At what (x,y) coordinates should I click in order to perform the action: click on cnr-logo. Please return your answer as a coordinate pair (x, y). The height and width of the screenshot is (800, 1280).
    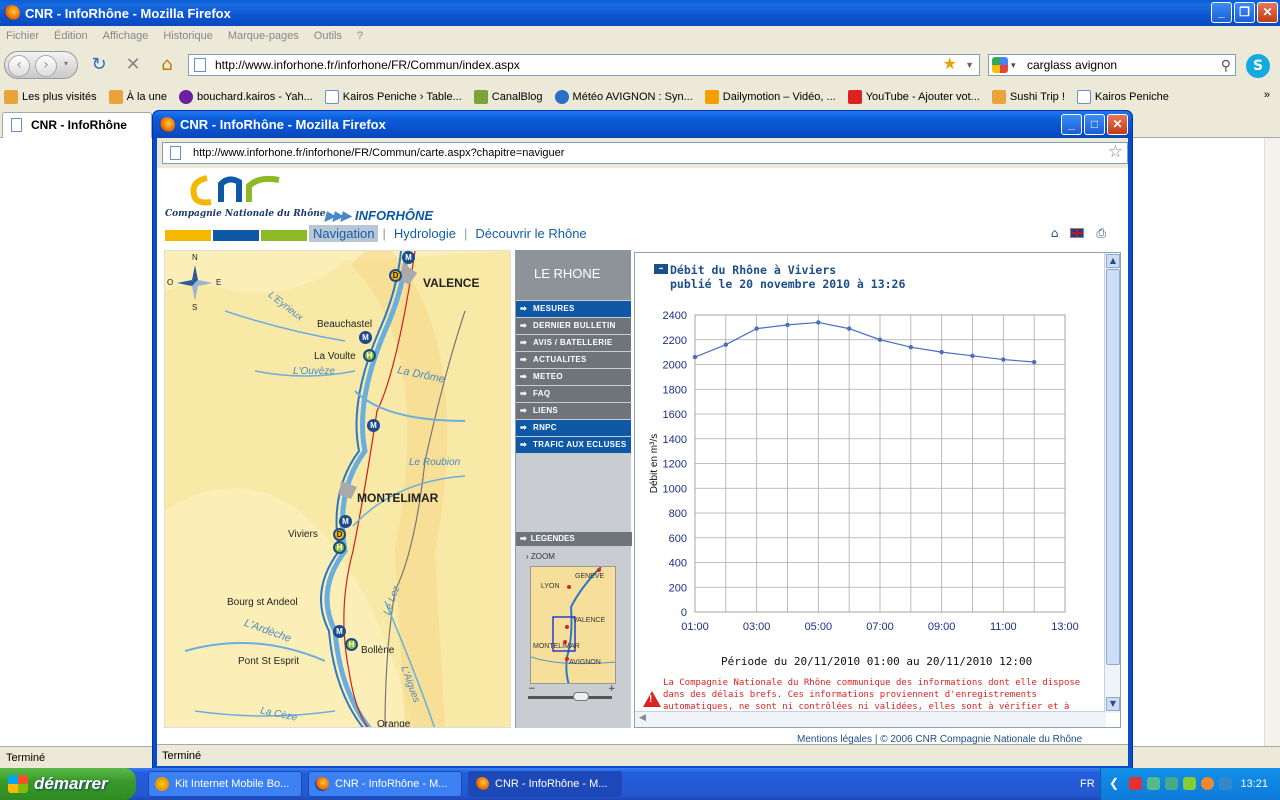
    Looking at the image, I should click on (235, 190).